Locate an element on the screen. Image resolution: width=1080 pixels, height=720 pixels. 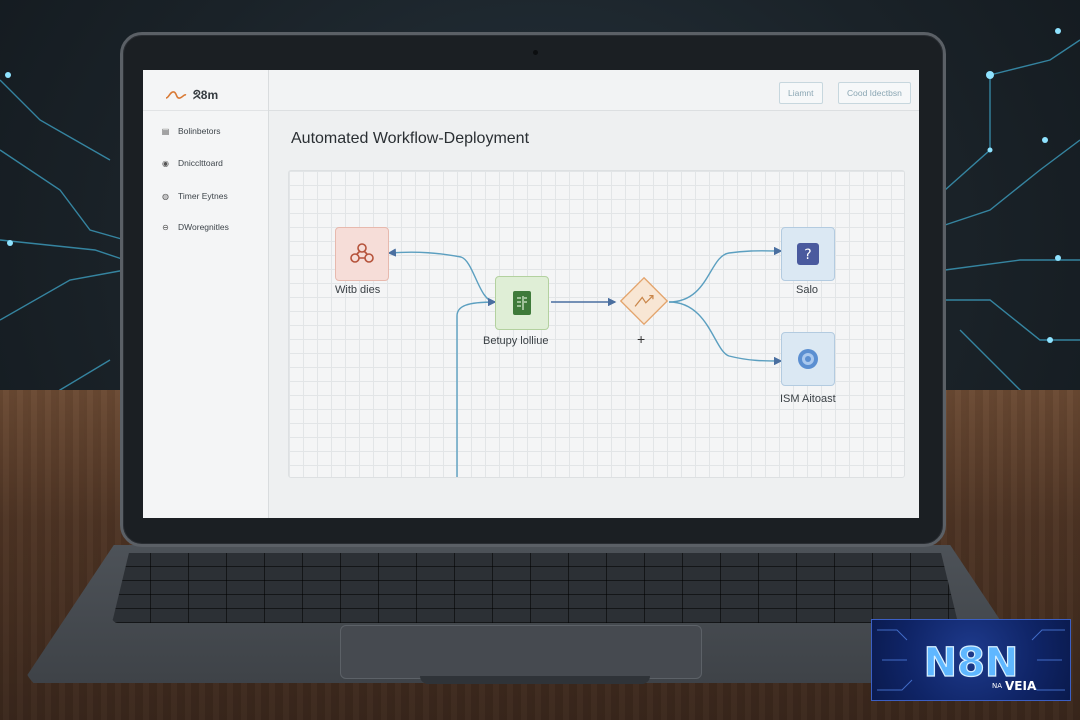
sidebar-divider is located at coordinates (205, 110).